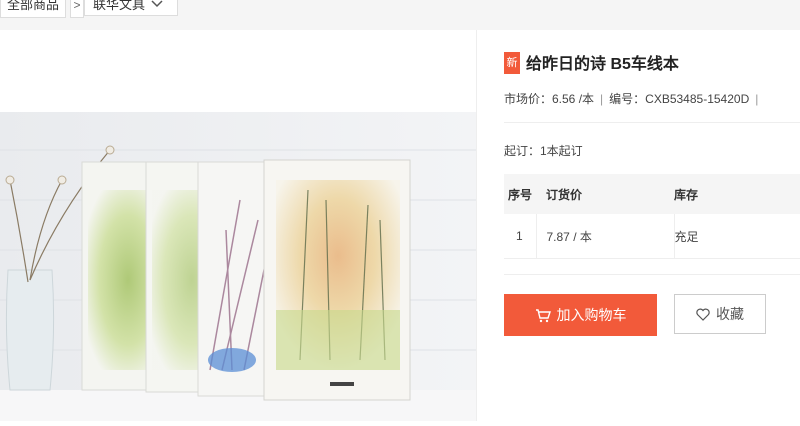 The height and width of the screenshot is (426, 800). I want to click on favorite-button: 收藏, so click(720, 314).